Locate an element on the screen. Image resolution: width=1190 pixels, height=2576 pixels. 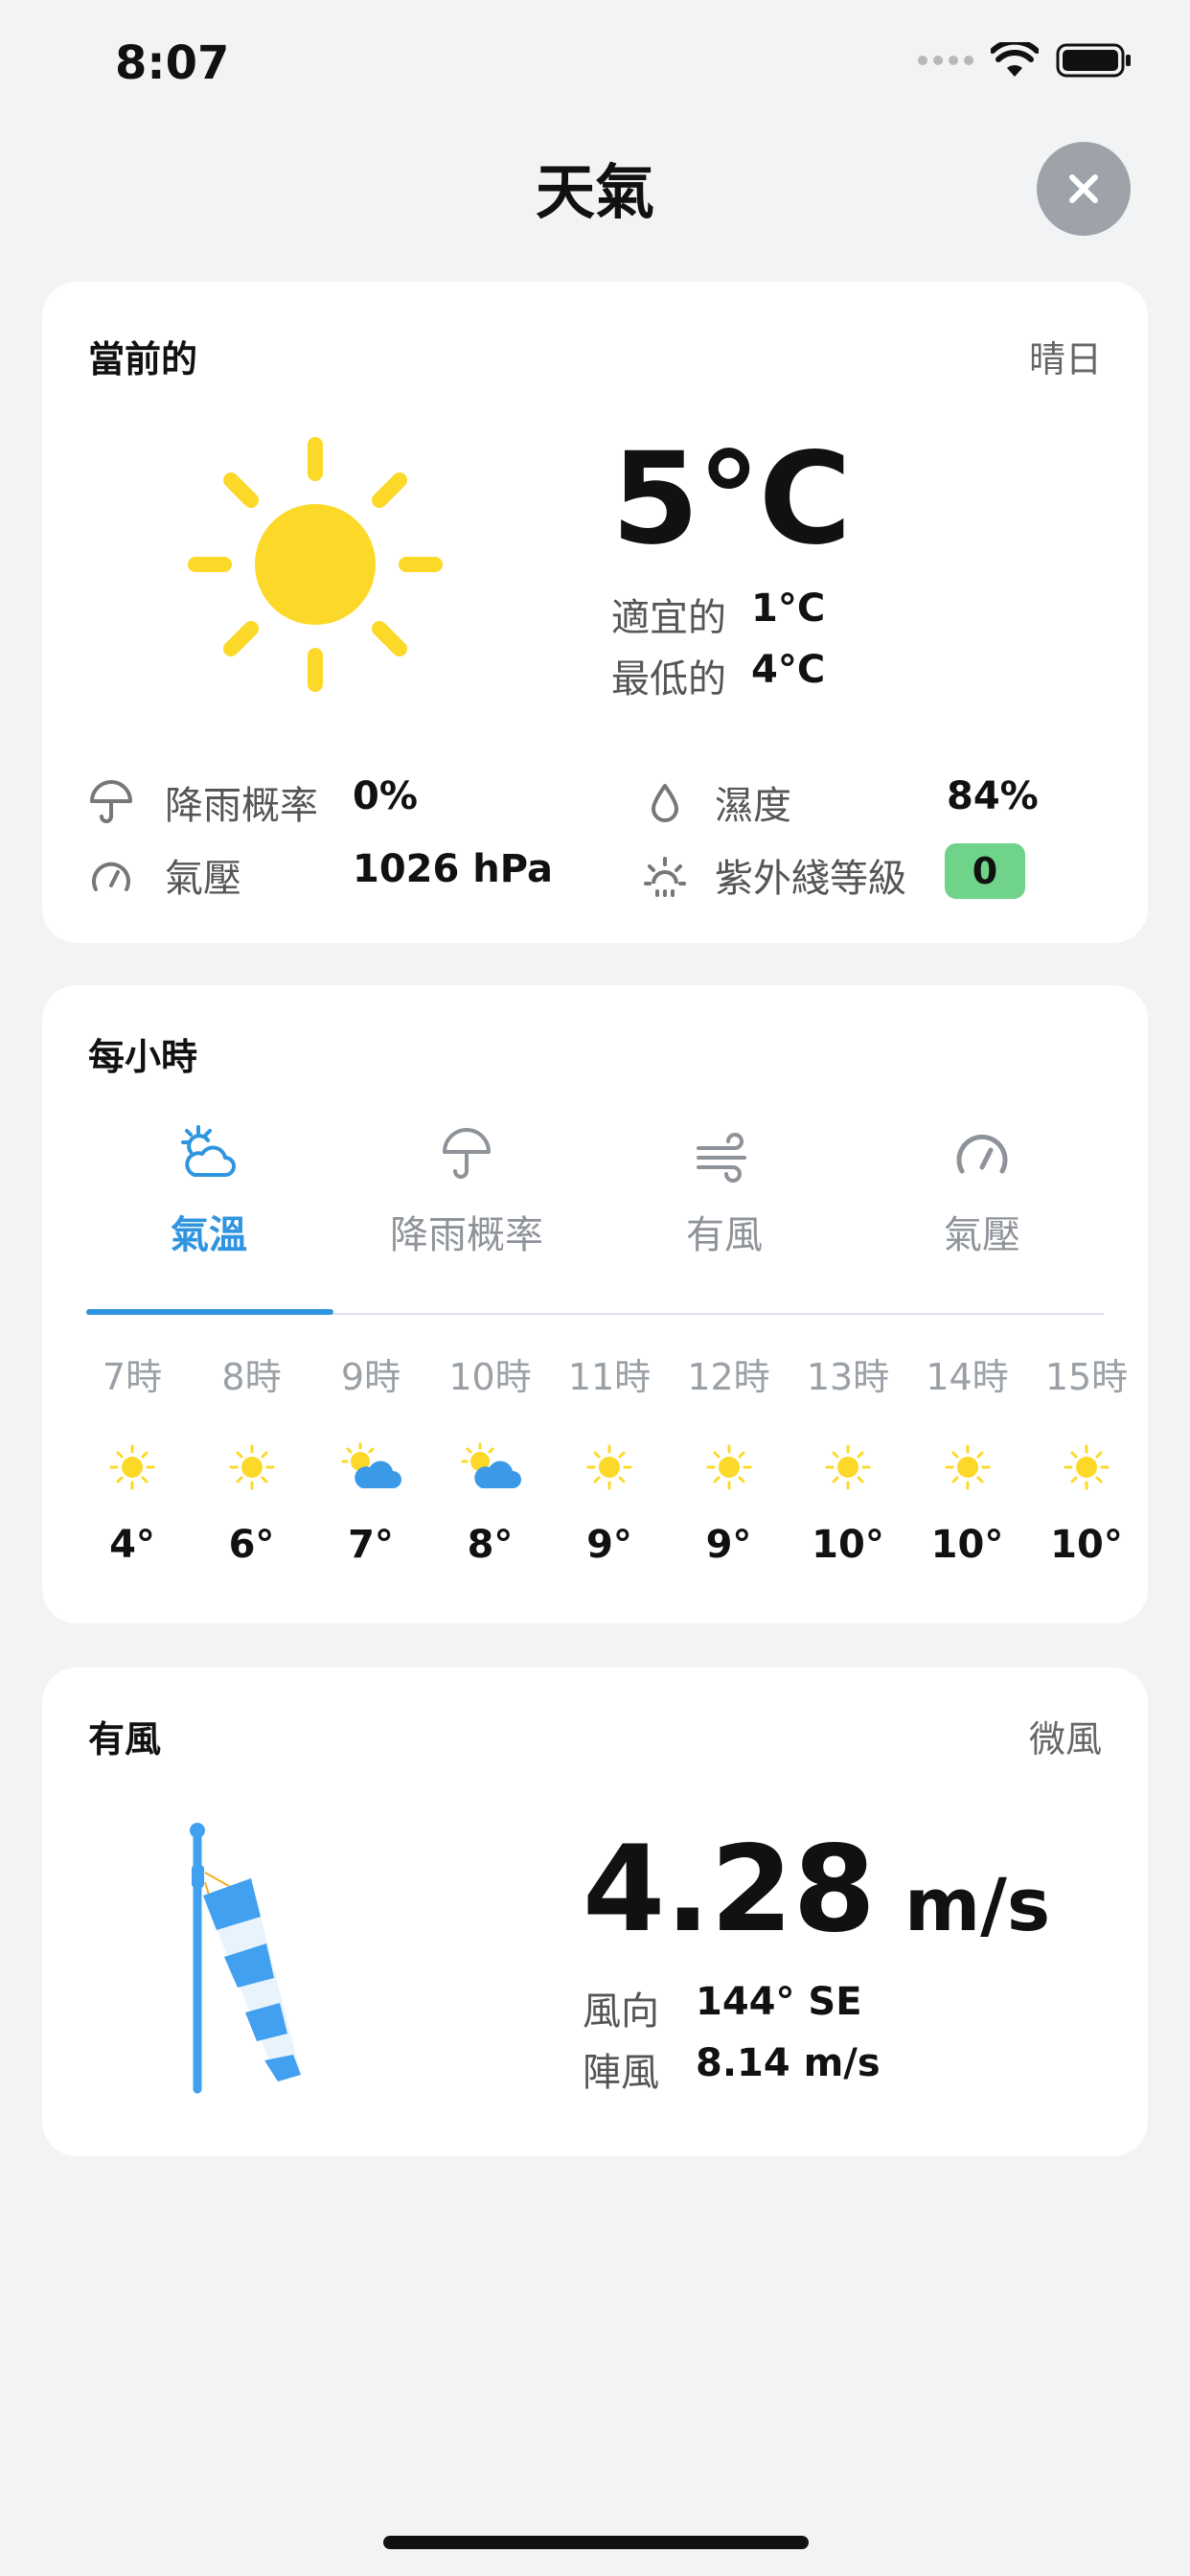
hour-label: 11時 is located at coordinates (609, 1377).